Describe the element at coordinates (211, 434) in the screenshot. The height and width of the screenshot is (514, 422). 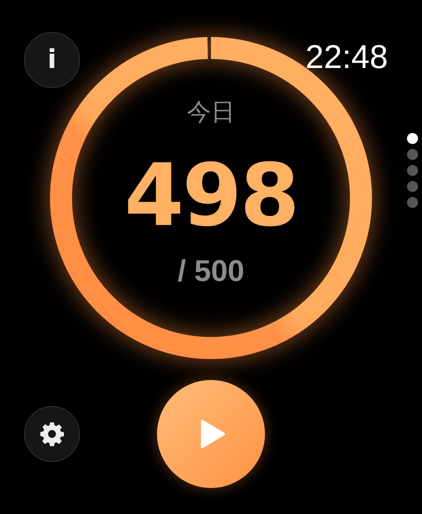
I see `play-button` at that location.